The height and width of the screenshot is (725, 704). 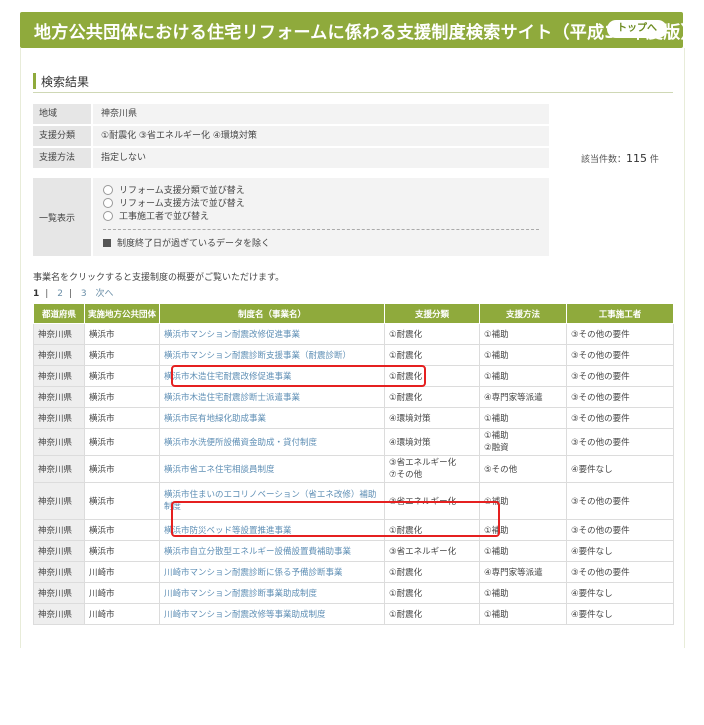 I want to click on checkbox-checked-icon, so click(x=107, y=242).